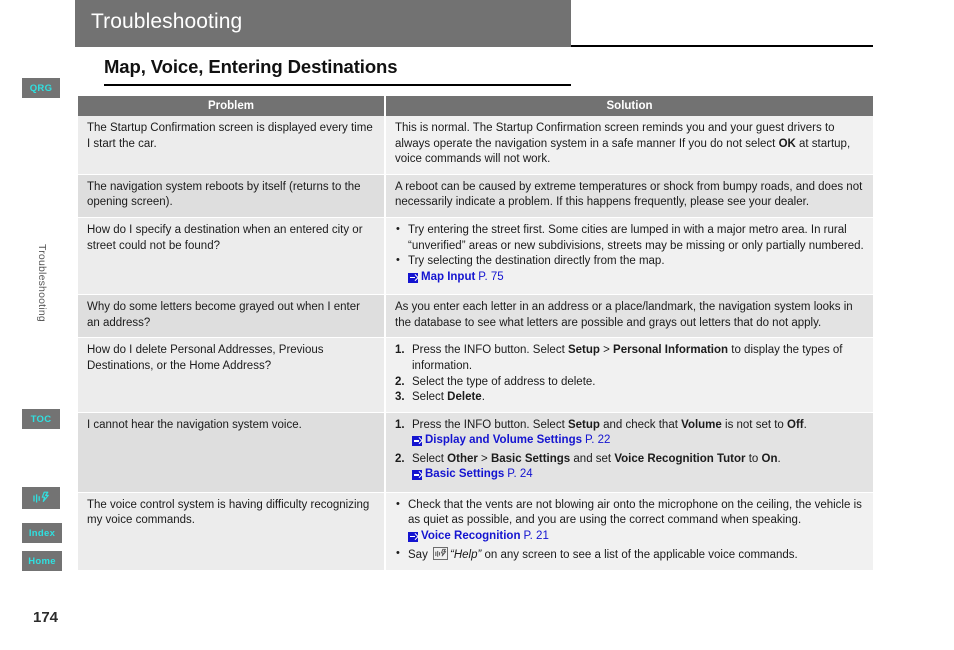  I want to click on step-item: Select Delete., so click(629, 398).